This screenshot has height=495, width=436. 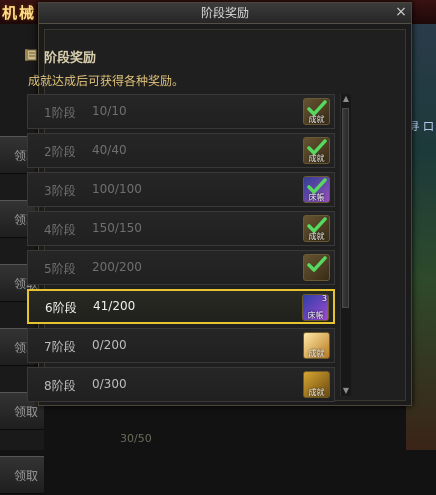 What do you see at coordinates (70, 58) in the screenshot?
I see `reward-header-title: 阶段奖励` at bounding box center [70, 58].